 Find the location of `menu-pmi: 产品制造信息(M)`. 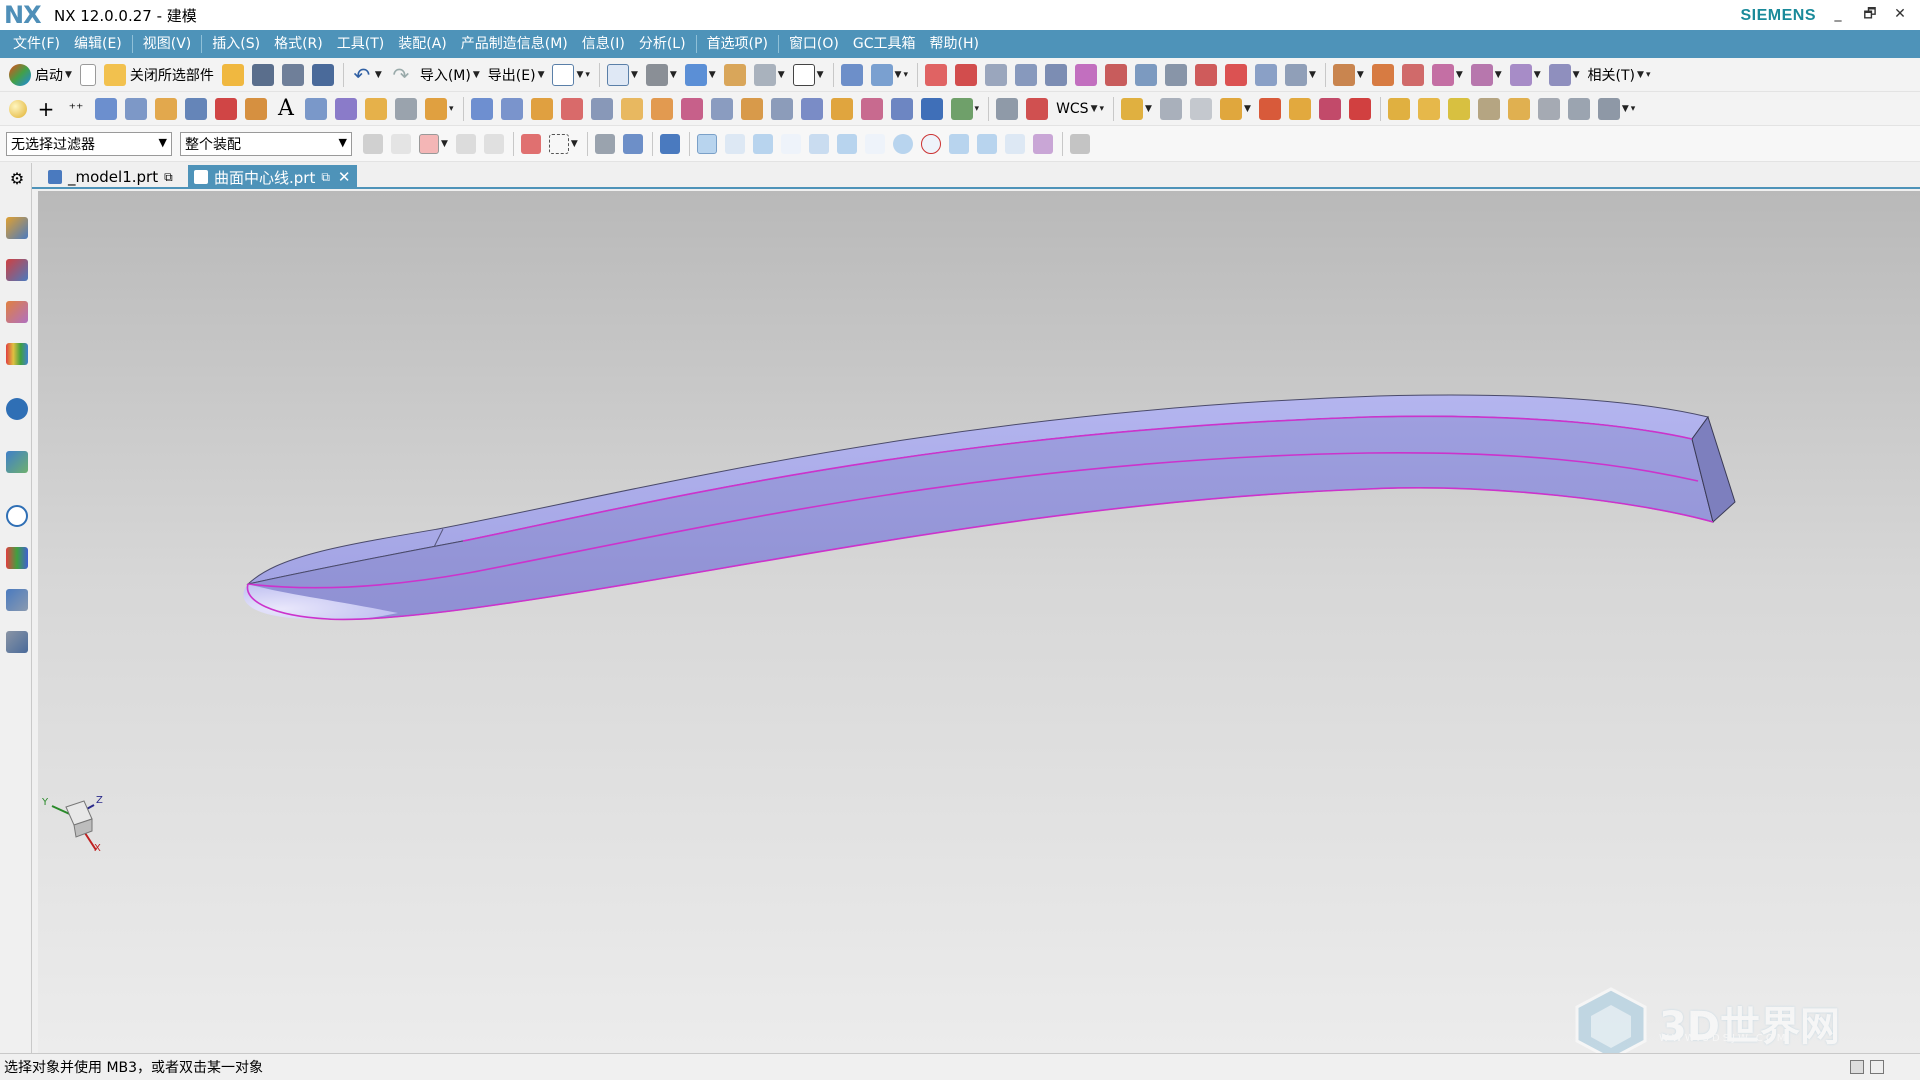

menu-pmi: 产品制造信息(M) is located at coordinates (514, 44).